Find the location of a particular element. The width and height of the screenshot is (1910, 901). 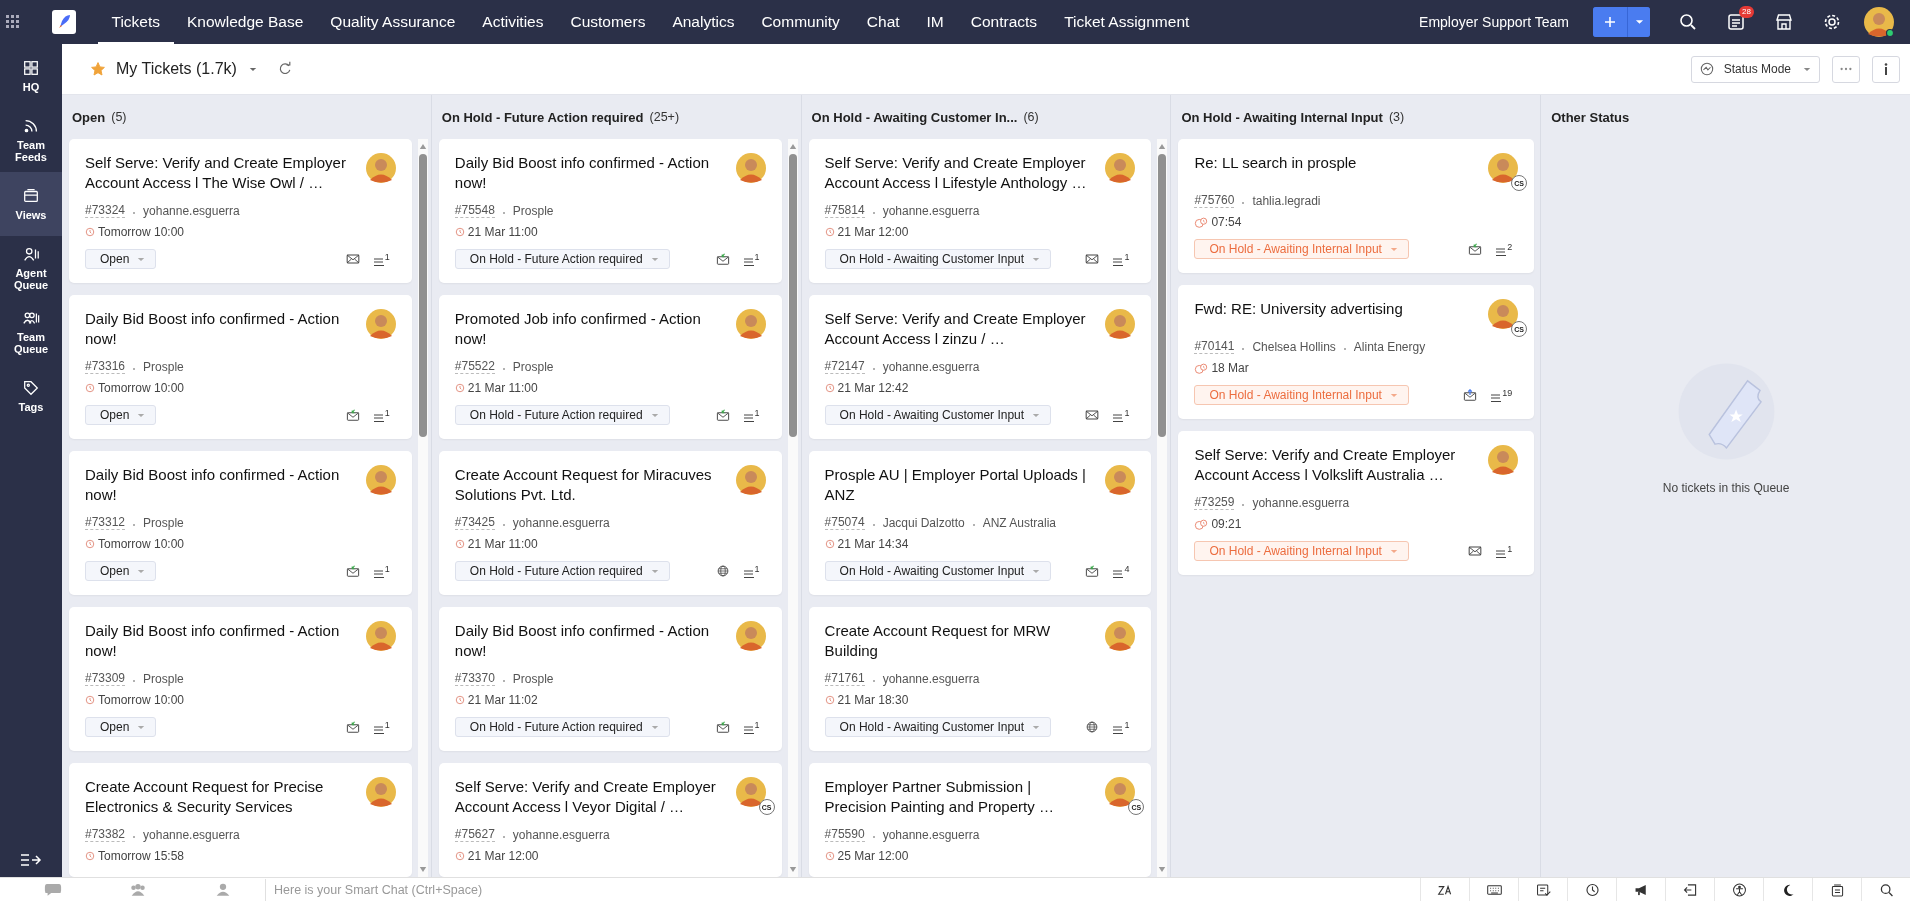

sidebar-item: Team Queue is located at coordinates (31, 332).